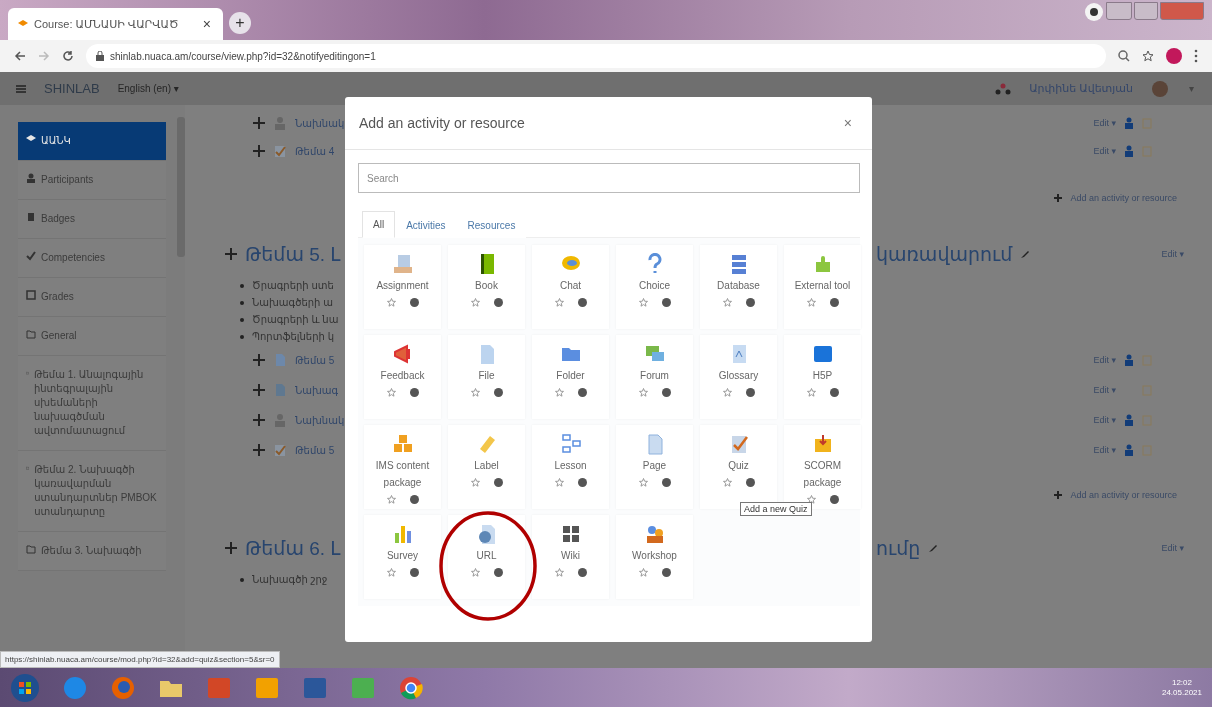  Describe the element at coordinates (31, 178) in the screenshot. I see `users-icon` at that location.